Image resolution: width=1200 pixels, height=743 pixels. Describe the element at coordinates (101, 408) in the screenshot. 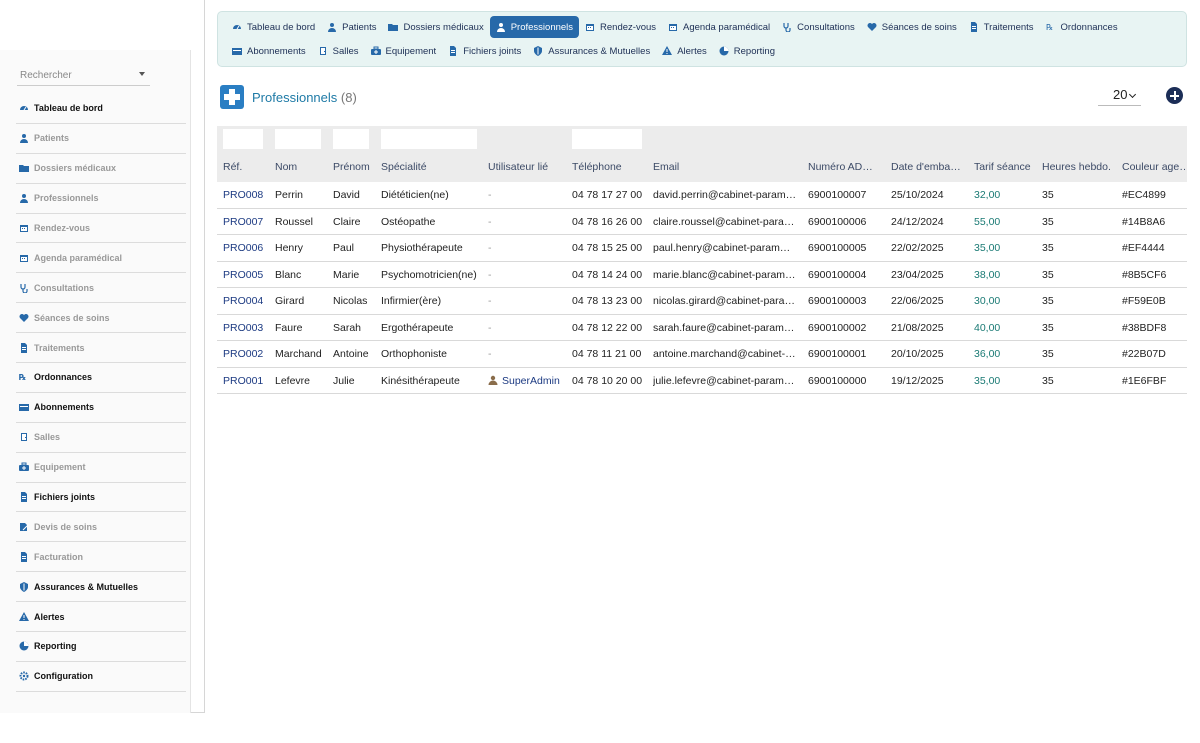

I see `sidebar-item-abonnements: Abonnements` at that location.